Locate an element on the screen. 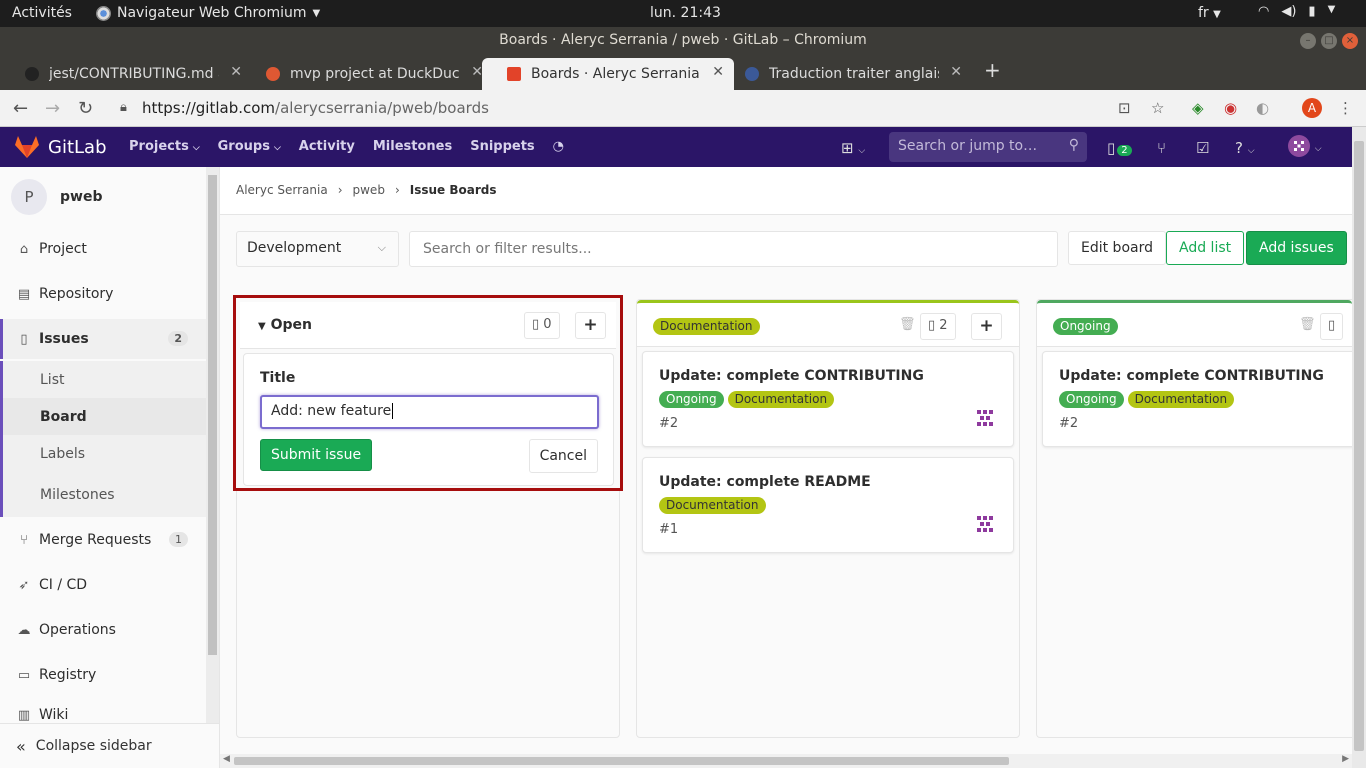 This screenshot has height=768, width=1366. forward-icon: → is located at coordinates (52, 108).